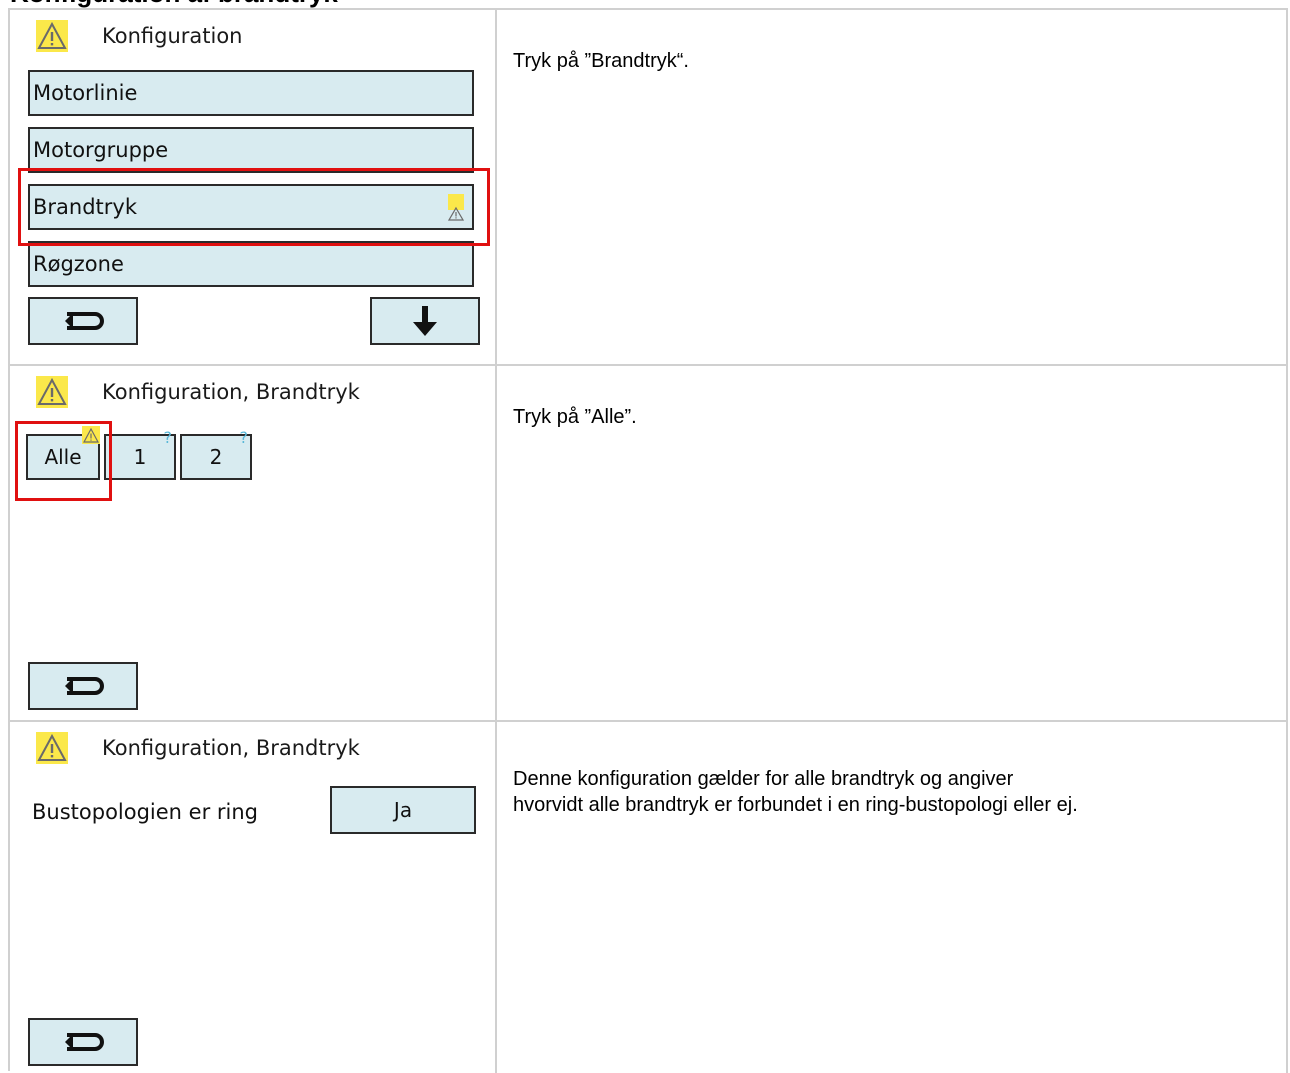 The height and width of the screenshot is (1073, 1290). What do you see at coordinates (251, 150) in the screenshot?
I see `menu-item-motorgruppe: Motorgruppe` at bounding box center [251, 150].